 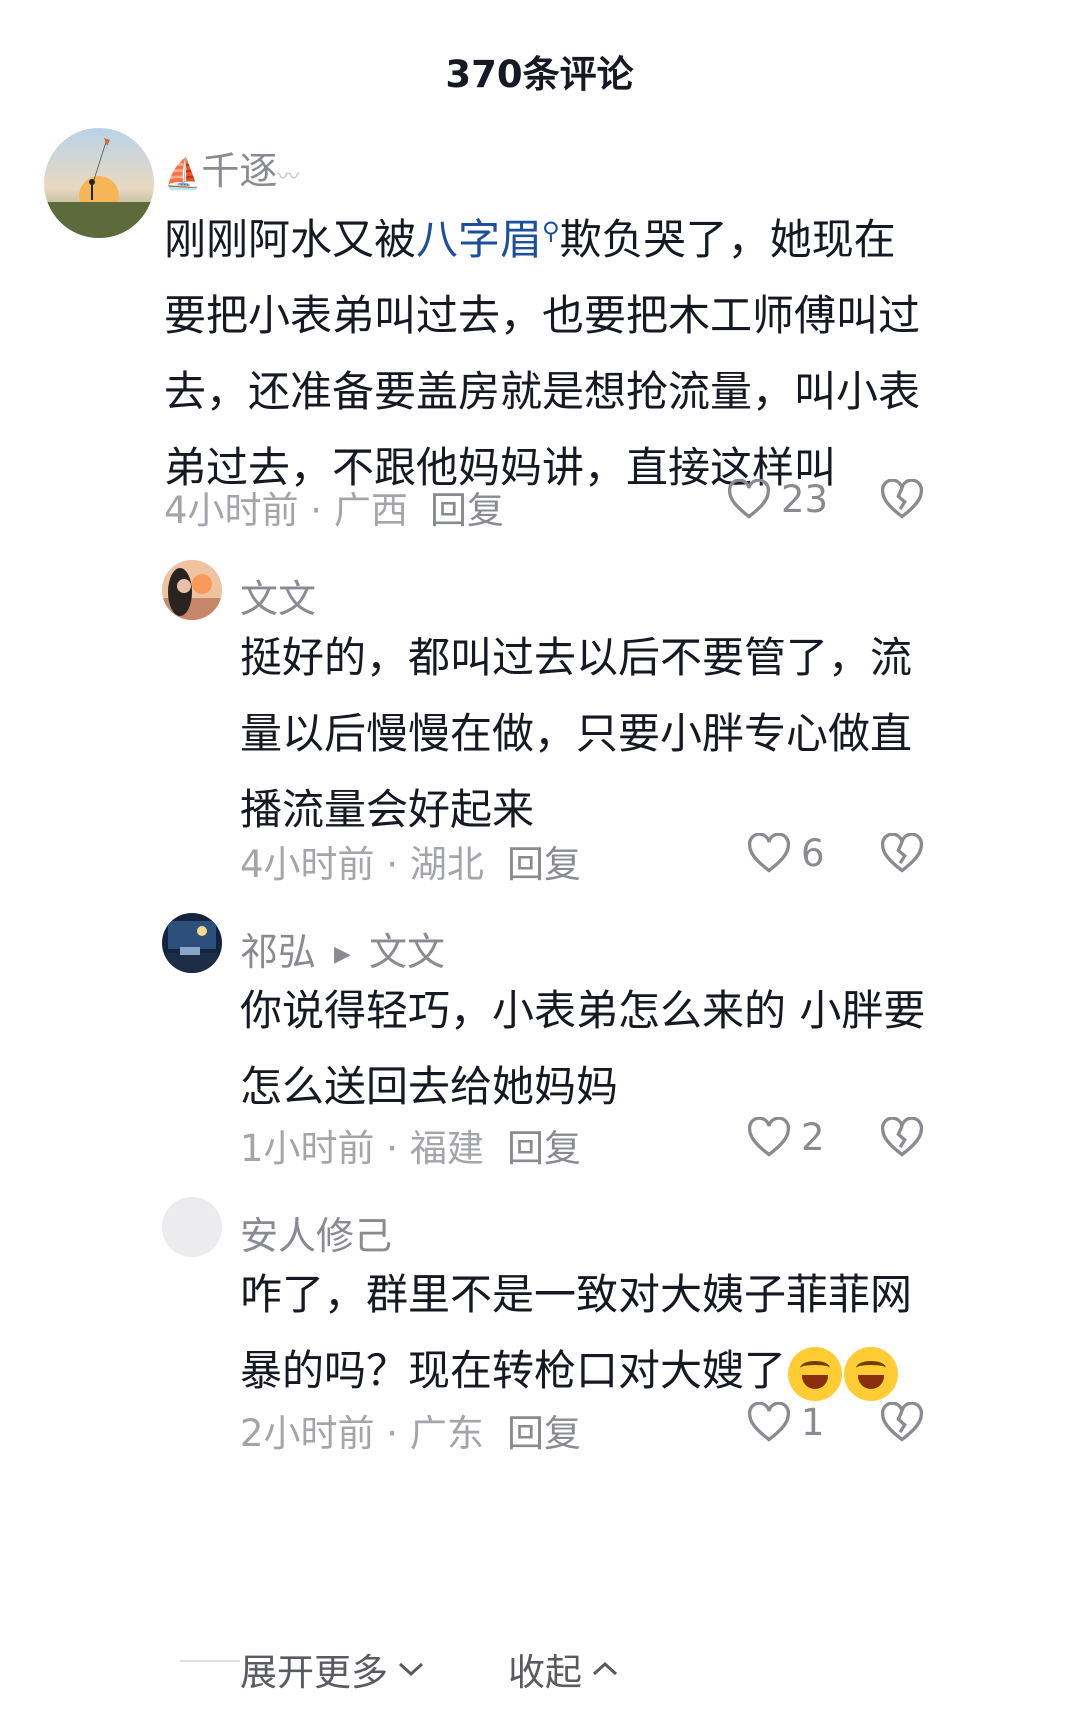 What do you see at coordinates (551, 231) in the screenshot?
I see `search-icon: ⚲` at bounding box center [551, 231].